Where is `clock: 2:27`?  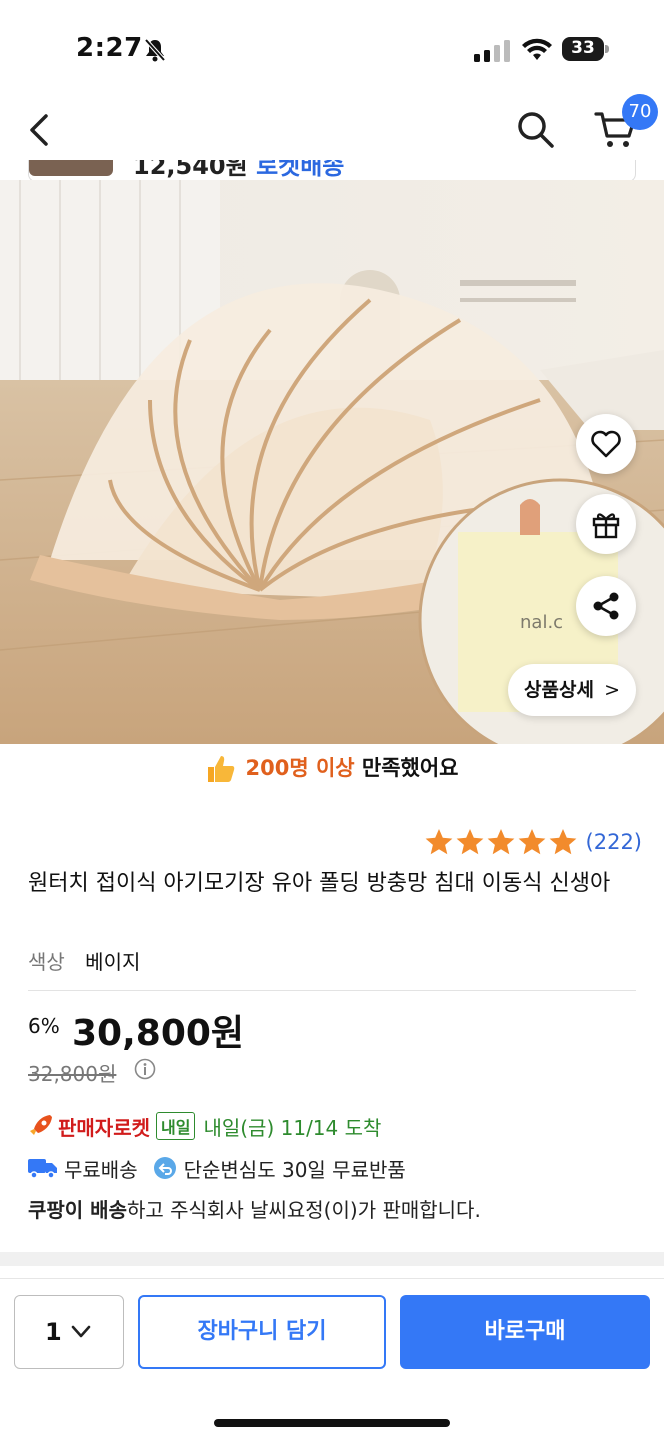
clock: 2:27 is located at coordinates (109, 48).